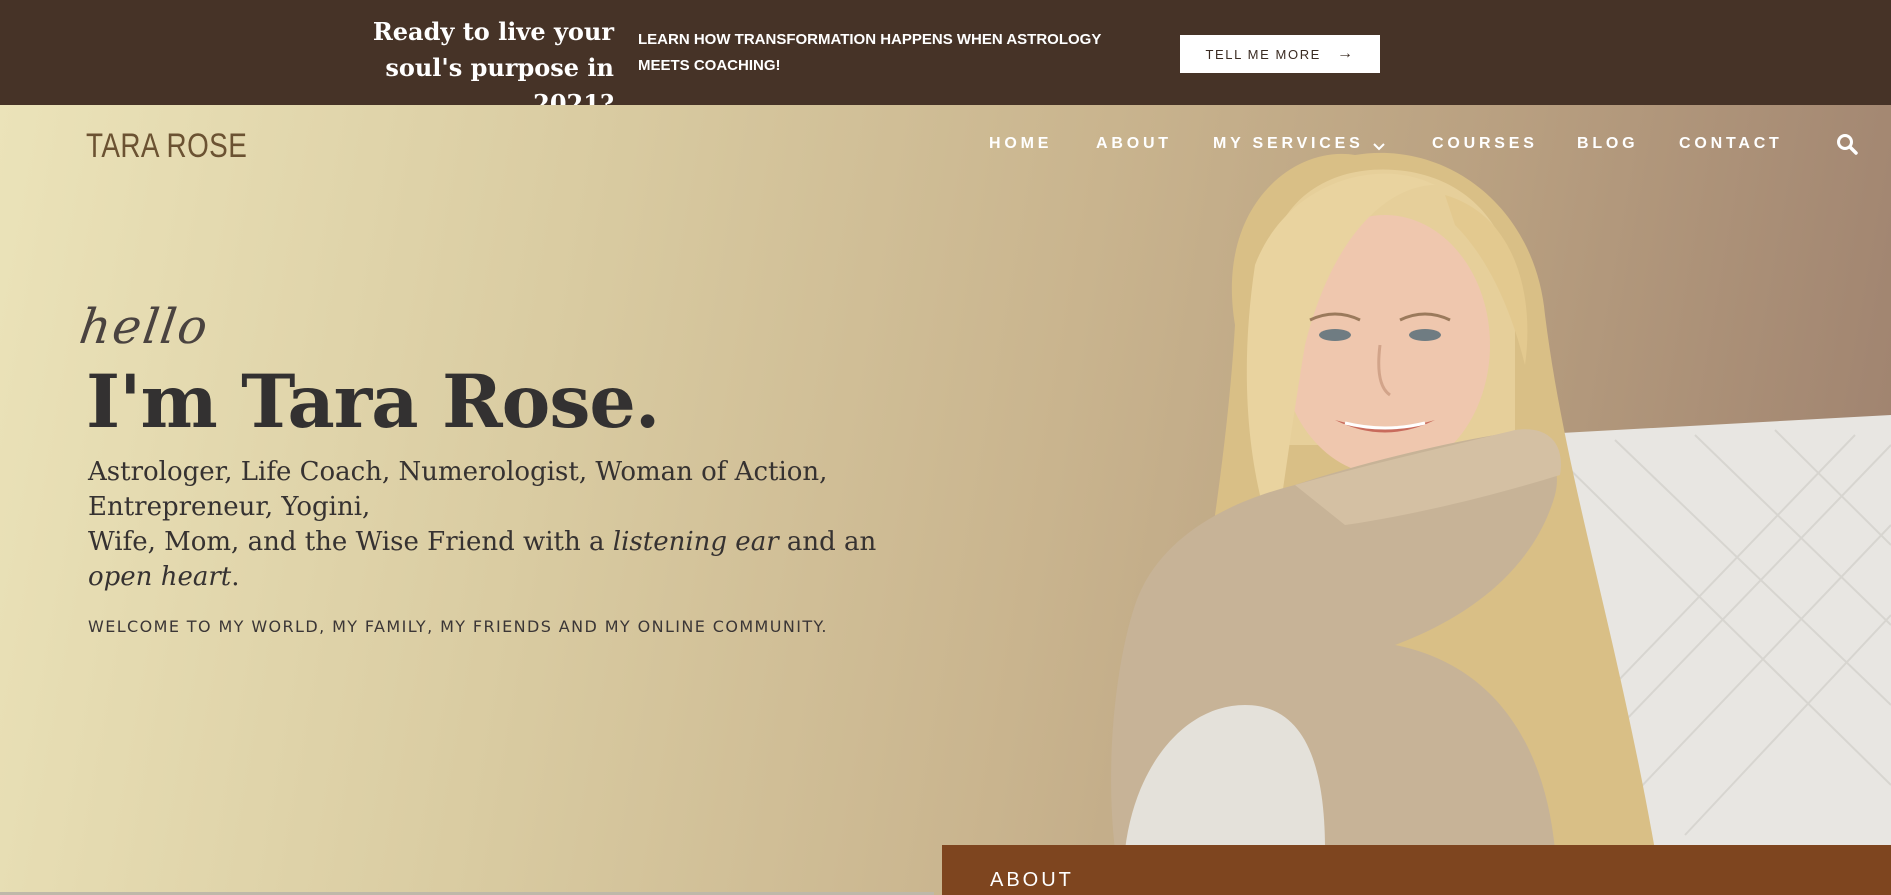  Describe the element at coordinates (235, 577) in the screenshot. I see `subtitle-end: .` at that location.